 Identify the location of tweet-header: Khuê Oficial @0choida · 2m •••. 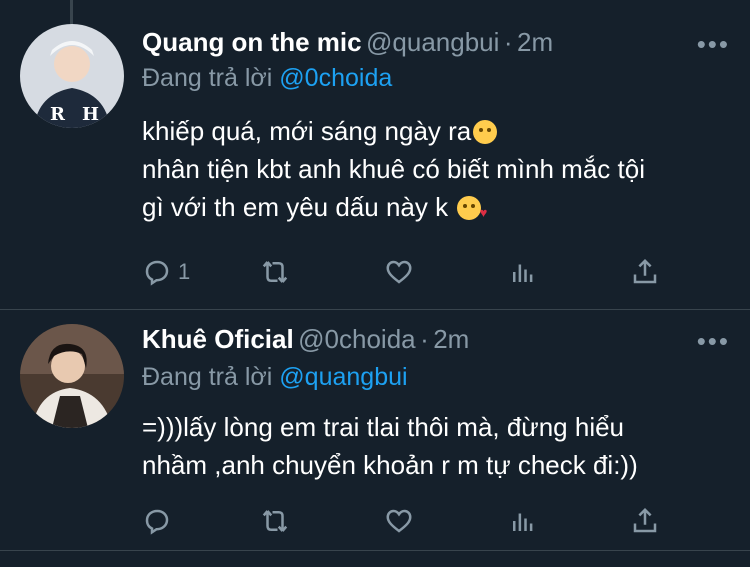
(436, 340).